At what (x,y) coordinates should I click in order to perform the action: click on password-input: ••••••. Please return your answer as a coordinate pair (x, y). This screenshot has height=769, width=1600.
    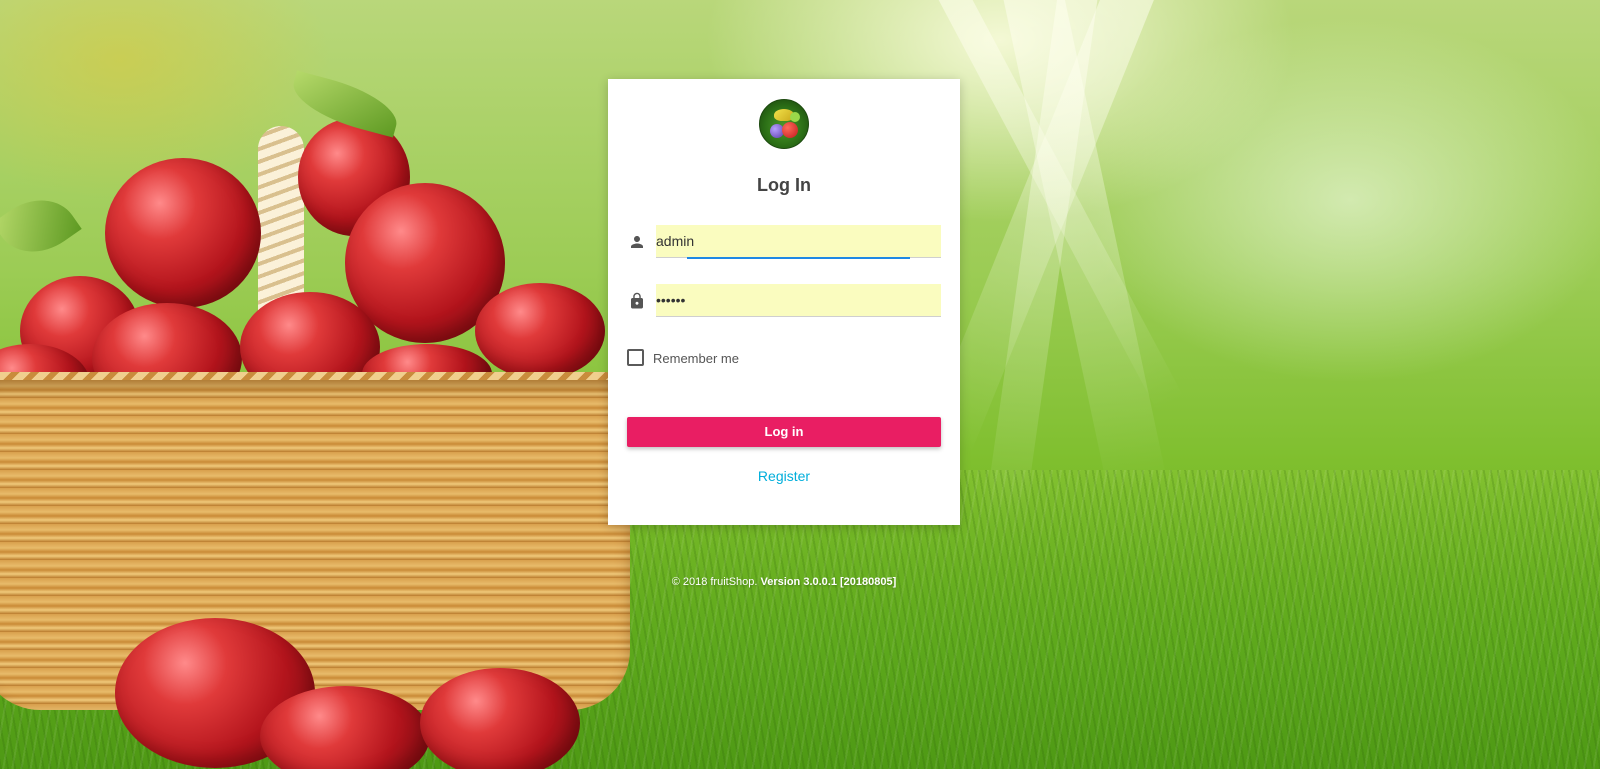
    Looking at the image, I should click on (798, 300).